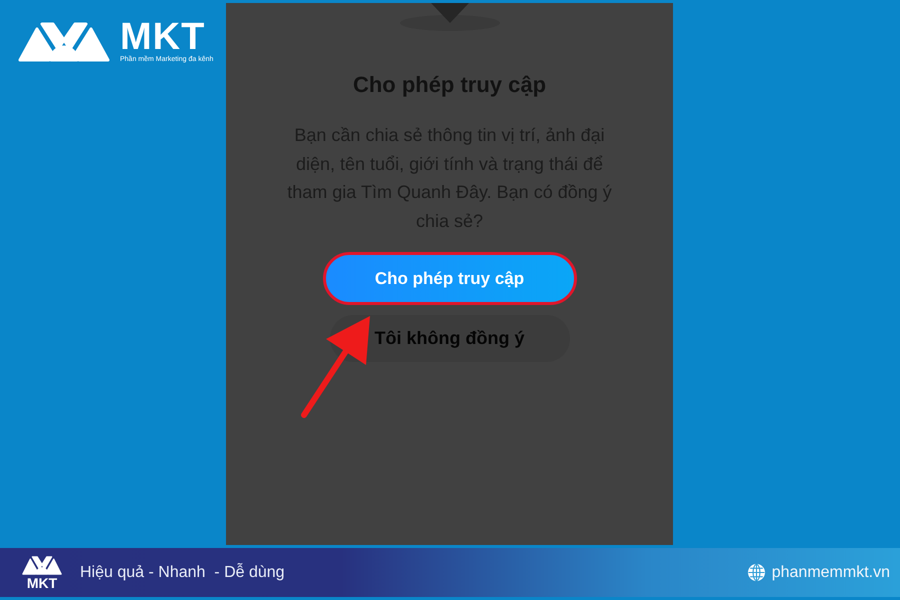 This screenshot has height=600, width=900. What do you see at coordinates (756, 572) in the screenshot?
I see `globe-icon` at bounding box center [756, 572].